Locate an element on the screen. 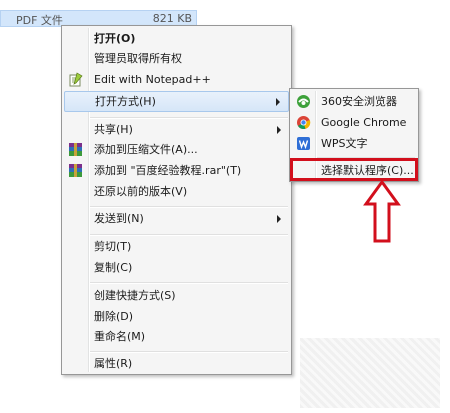 Image resolution: width=450 pixels, height=413 pixels. submenu-item-label: Google Chrome is located at coordinates (364, 122).